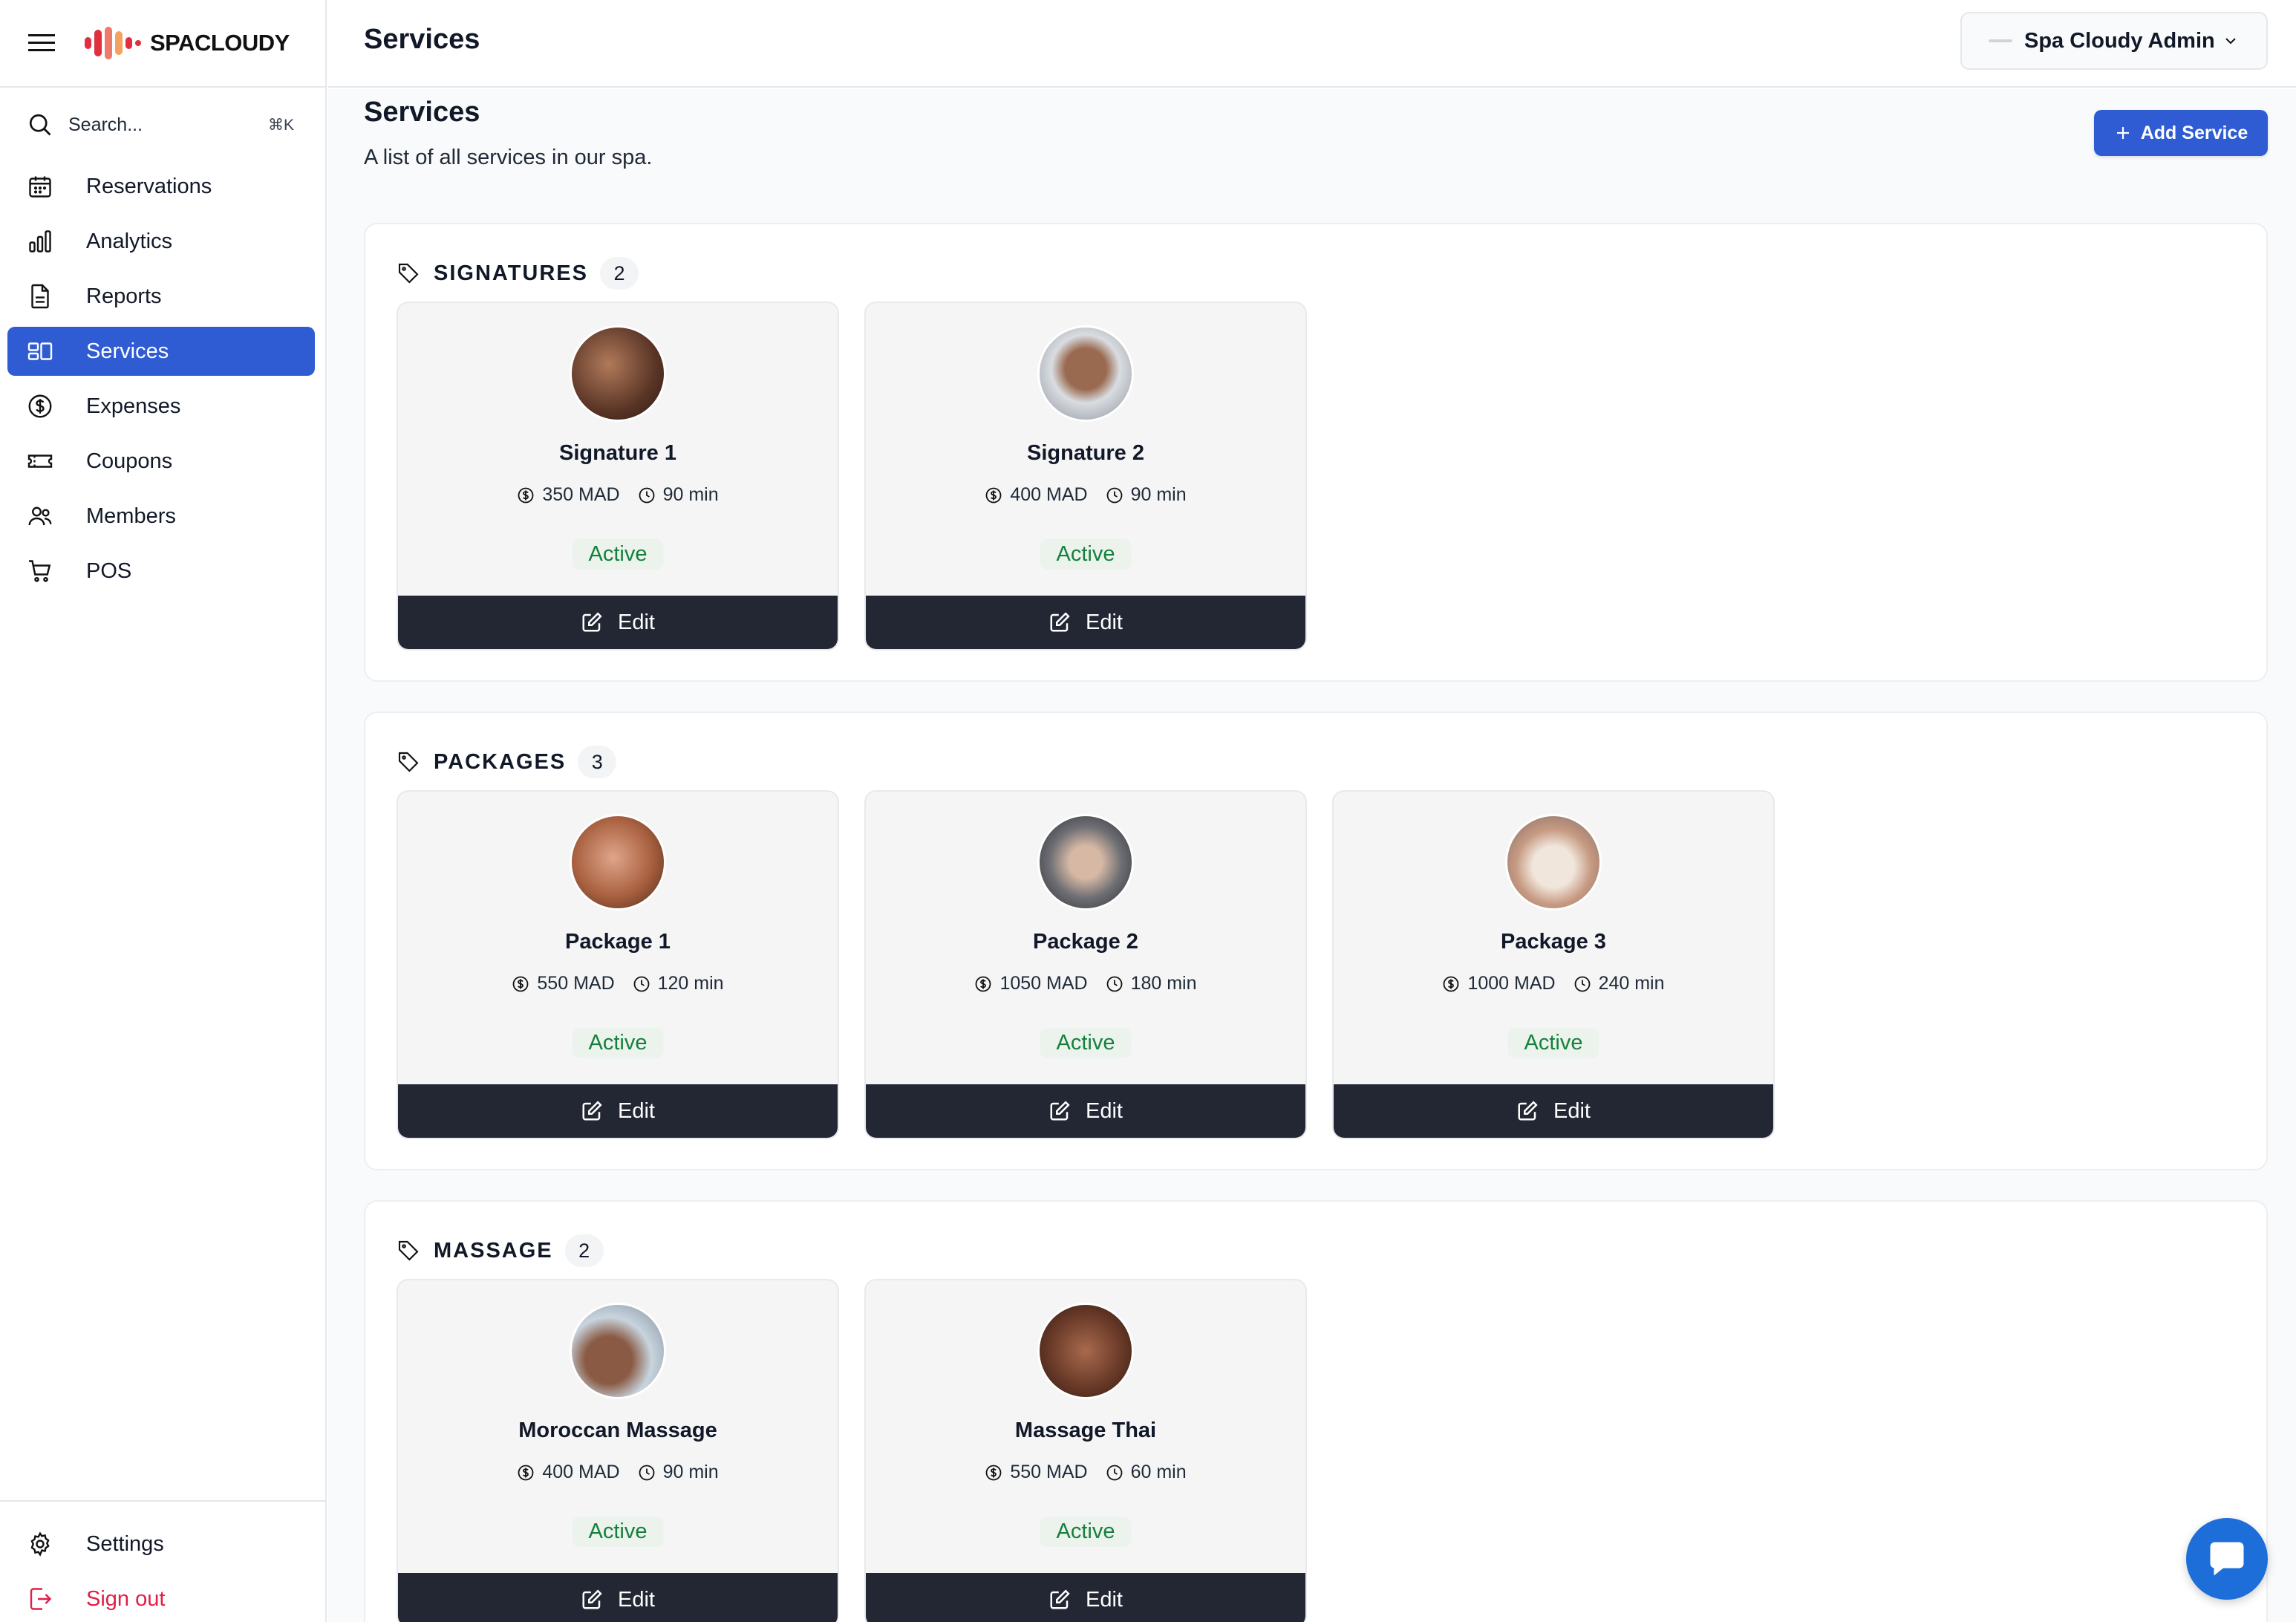 This screenshot has height=1622, width=2296. I want to click on sidebar-item-reports: Reports, so click(161, 296).